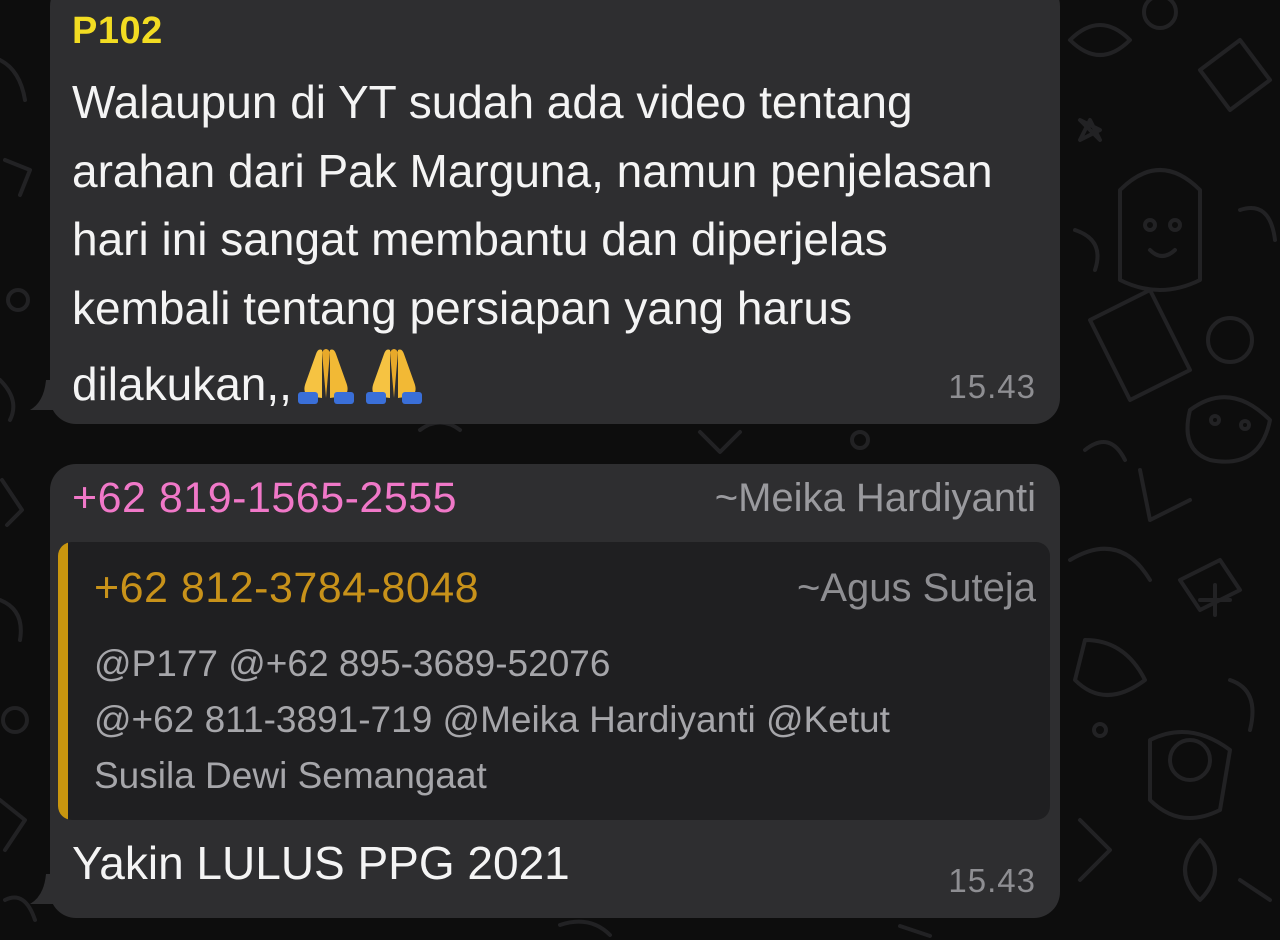 This screenshot has width=1280, height=940. I want to click on quoted-text-line: Susila Dewi Semangaat, so click(290, 775).